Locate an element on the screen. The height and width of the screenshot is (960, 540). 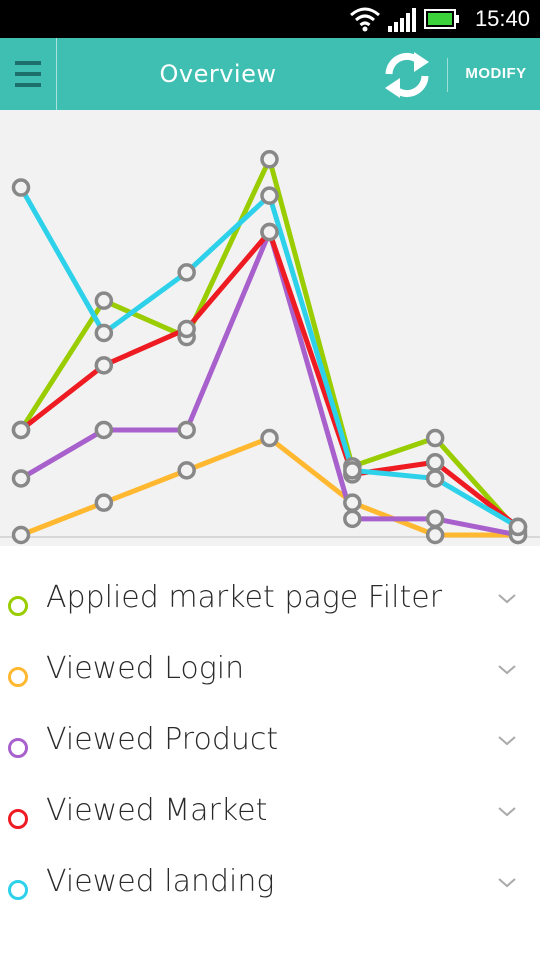
legend-item-viewed-product: Viewed Product is located at coordinates (270, 743).